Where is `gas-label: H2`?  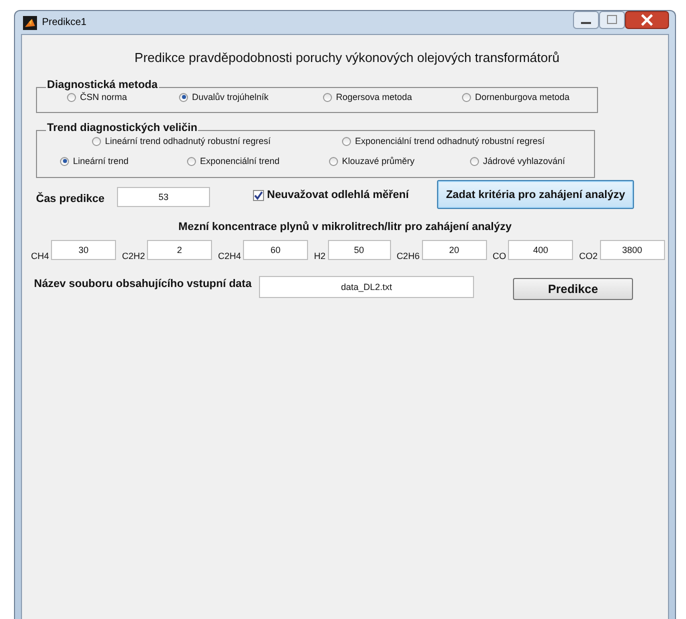 gas-label: H2 is located at coordinates (320, 256).